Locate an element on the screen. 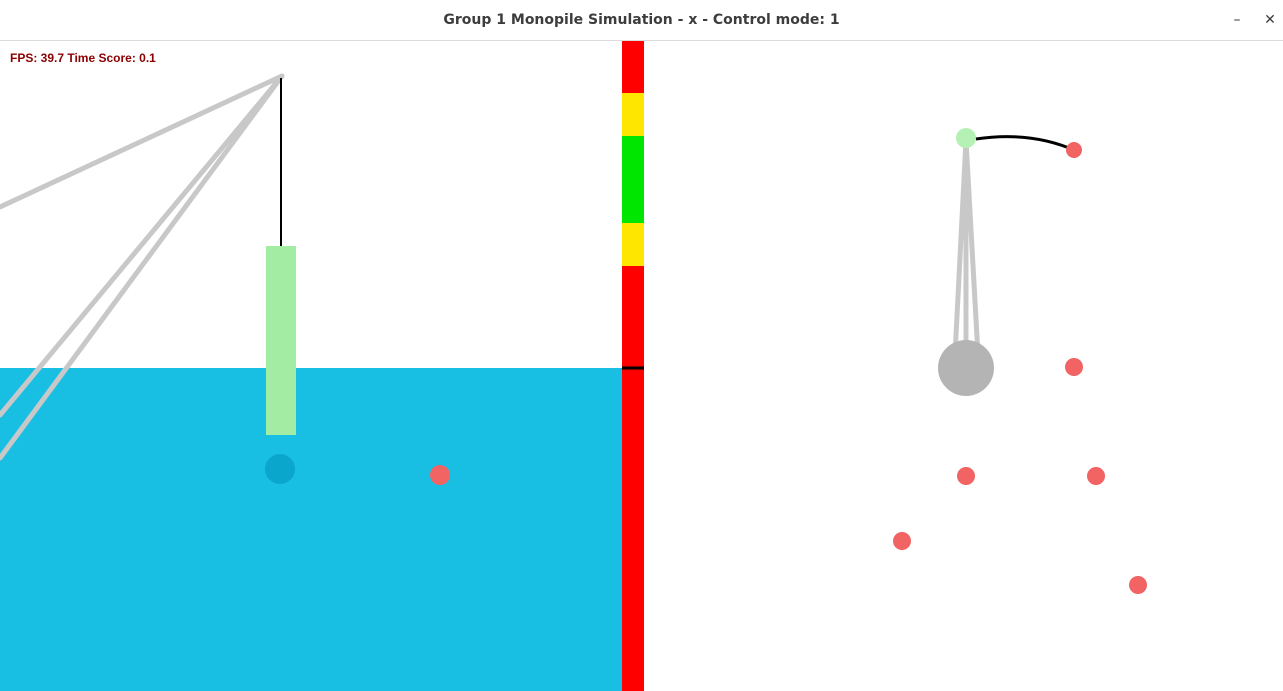  height-gauge is located at coordinates (633, 366).